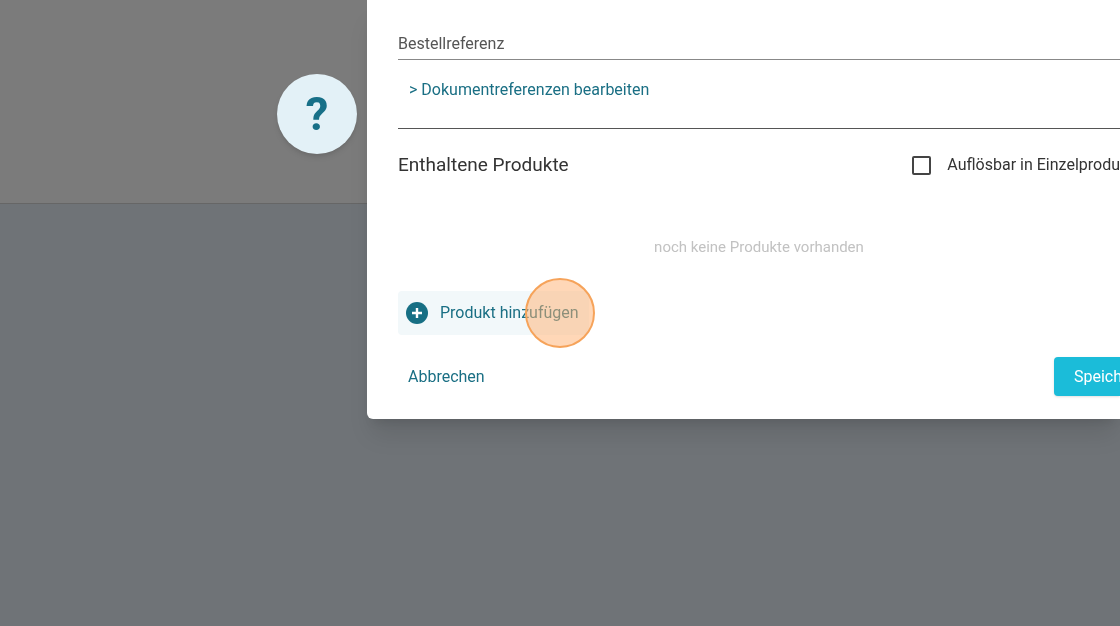 The width and height of the screenshot is (1120, 626). I want to click on document-references-link: > Dokumentreferenzen bearbeiten, so click(764, 90).